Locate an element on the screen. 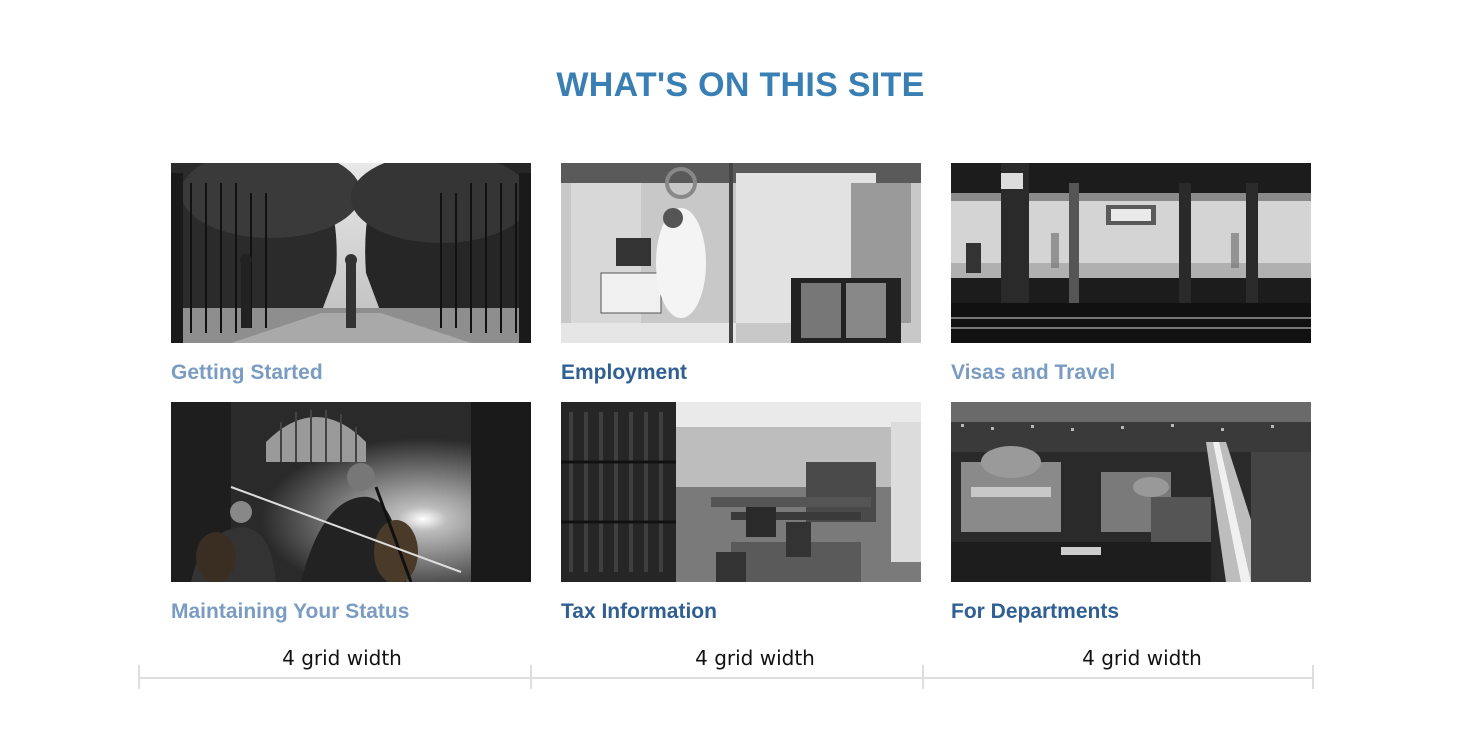 The image size is (1471, 736). card-visas-and-travel: Visas and Travel is located at coordinates (1131, 273).